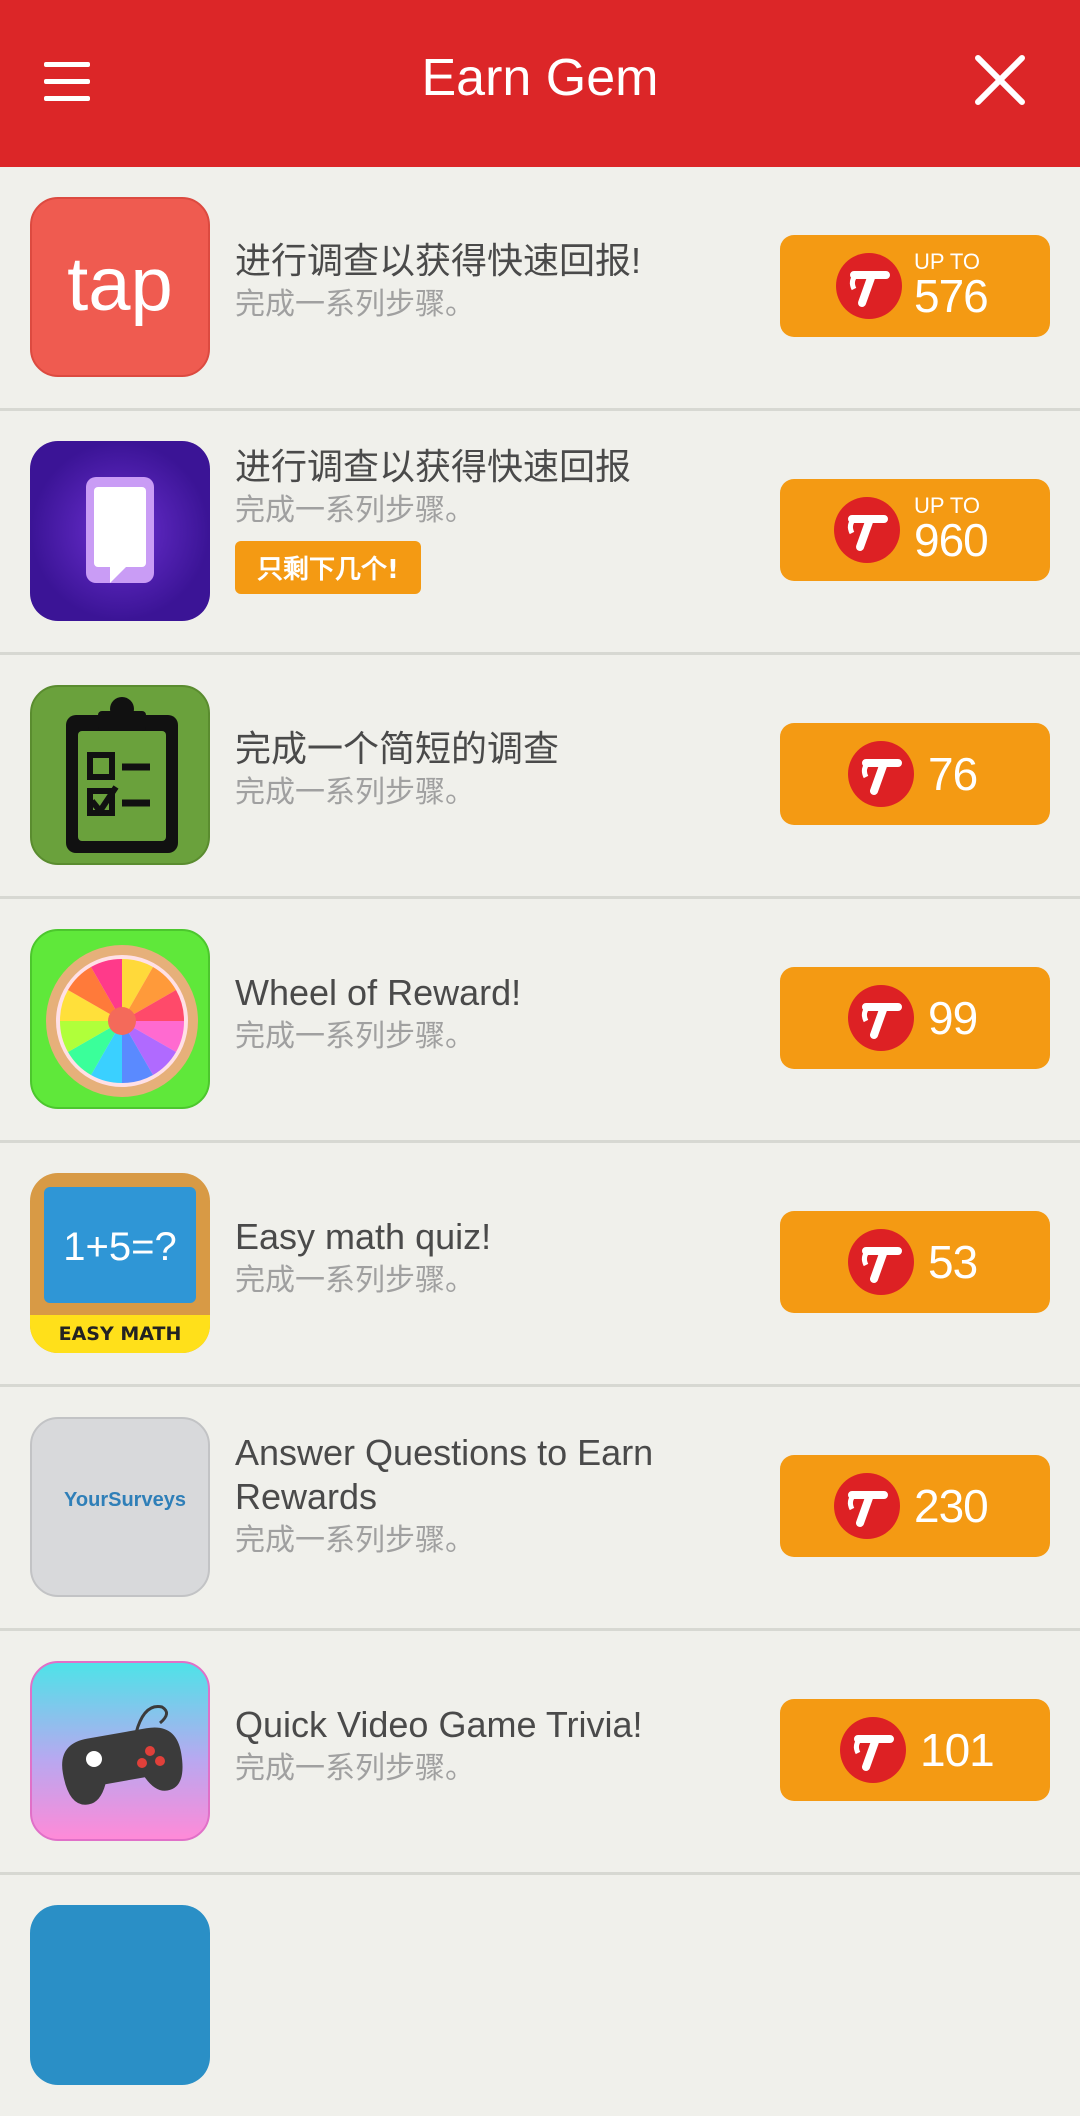 The width and height of the screenshot is (1080, 2116). I want to click on reward-button: 53, so click(915, 1262).